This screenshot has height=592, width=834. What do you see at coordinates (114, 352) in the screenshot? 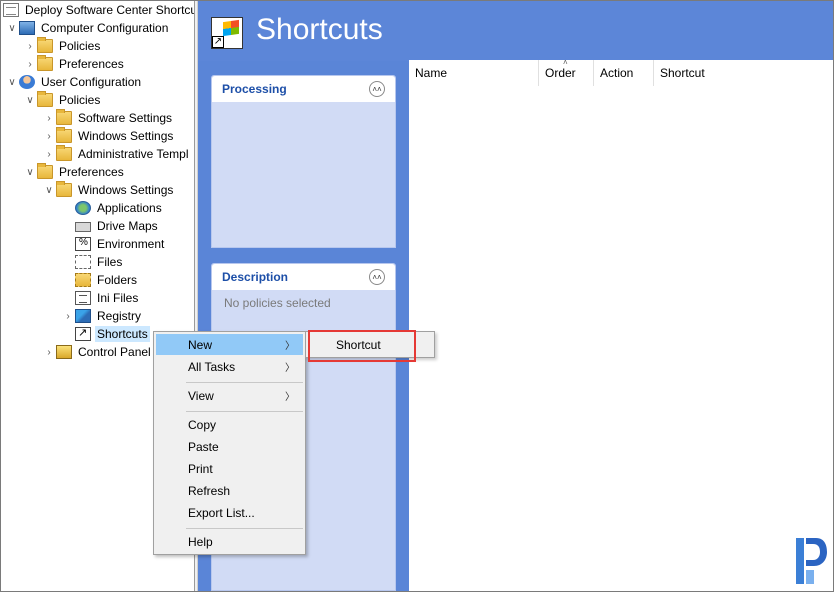
I see `tree-item-label: Control Panel` at bounding box center [114, 352].